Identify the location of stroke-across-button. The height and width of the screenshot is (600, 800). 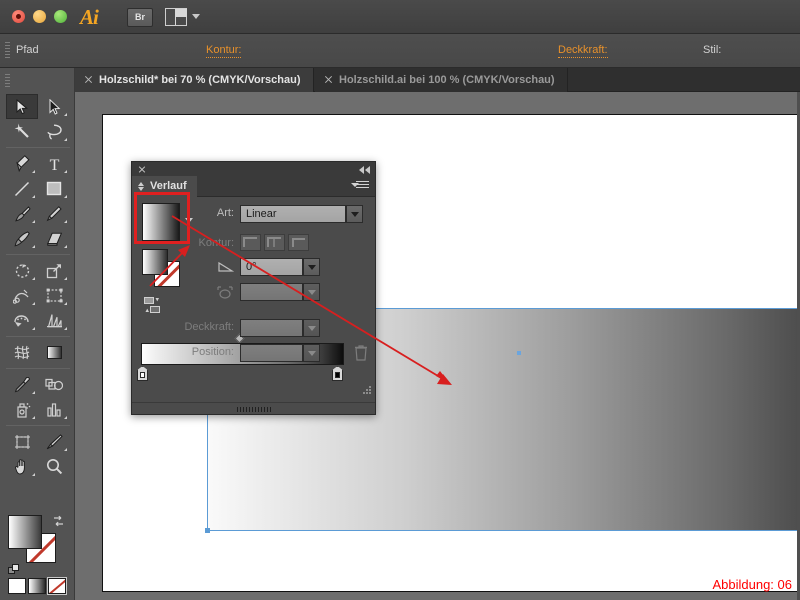
(298, 242).